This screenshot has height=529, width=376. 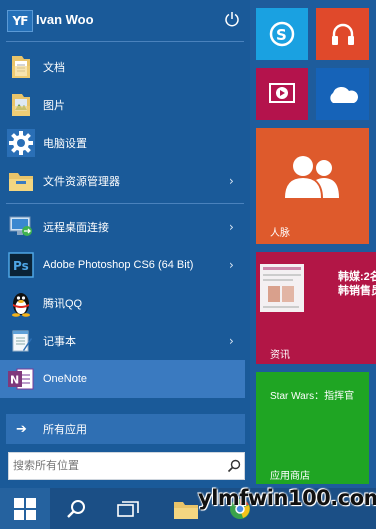 I want to click on app-item-documents: 文档, so click(x=122, y=67).